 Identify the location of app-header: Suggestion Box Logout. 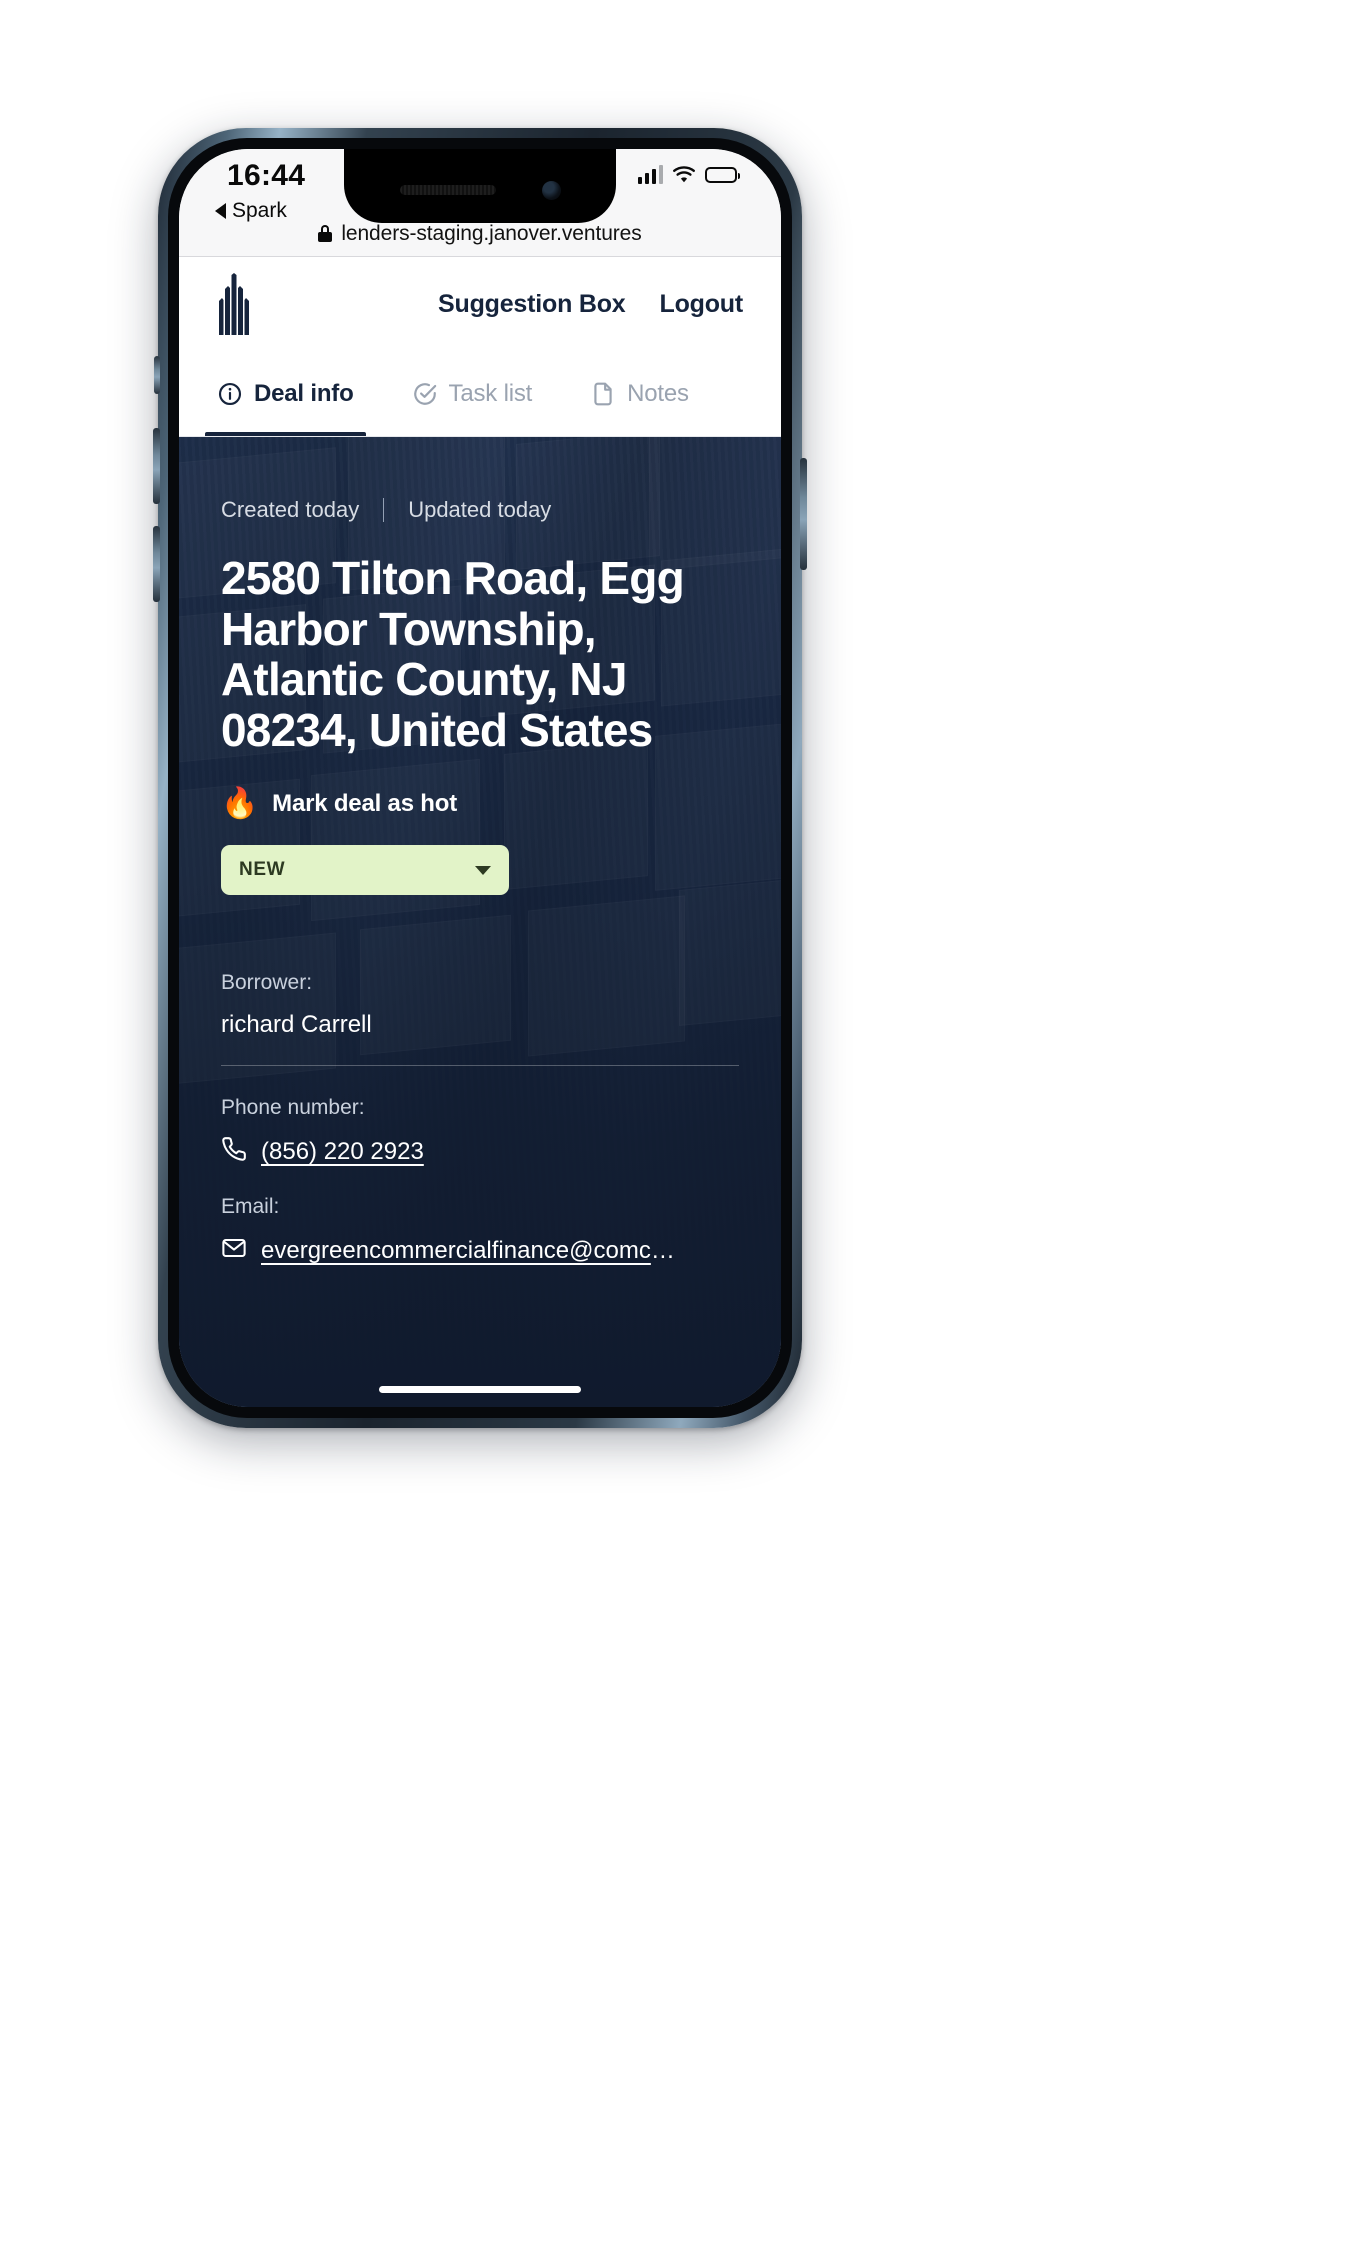
(480, 304).